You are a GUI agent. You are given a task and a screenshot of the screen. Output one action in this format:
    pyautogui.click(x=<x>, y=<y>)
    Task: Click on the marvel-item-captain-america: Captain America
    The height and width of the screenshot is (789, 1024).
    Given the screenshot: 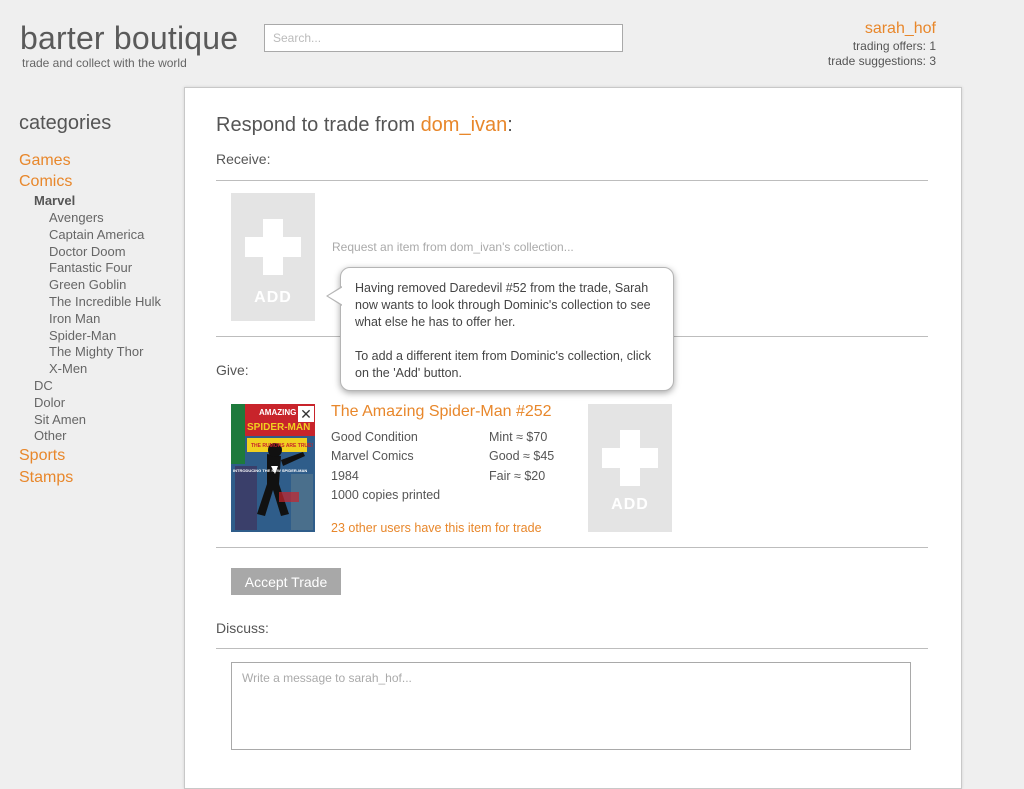 What is the action you would take?
    pyautogui.click(x=96, y=234)
    